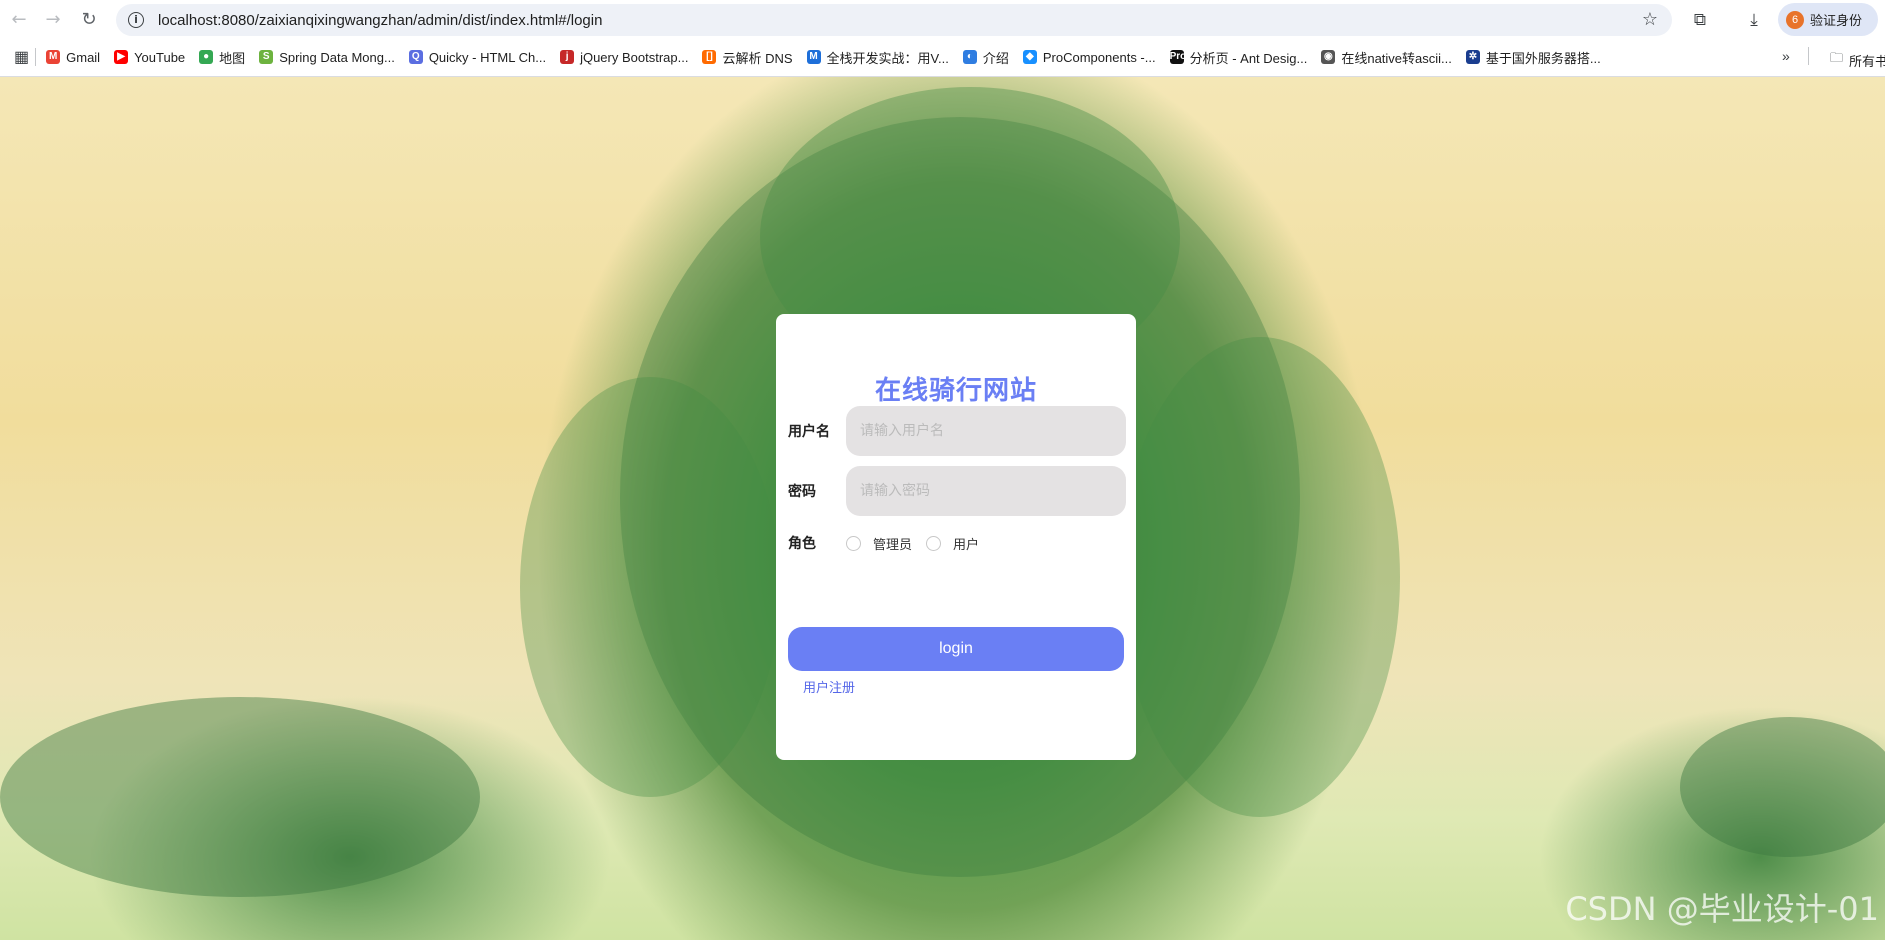 This screenshot has height=940, width=1885. Describe the element at coordinates (1650, 19) in the screenshot. I see `bookmark-star-icon: ☆` at that location.